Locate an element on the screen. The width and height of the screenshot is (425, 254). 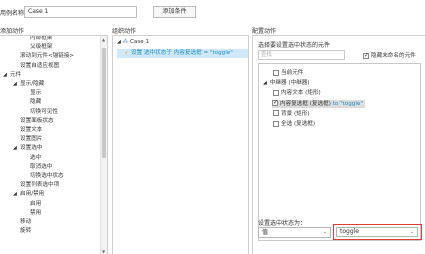
element-label: 内容文本 (矩形) is located at coordinates (301, 93).